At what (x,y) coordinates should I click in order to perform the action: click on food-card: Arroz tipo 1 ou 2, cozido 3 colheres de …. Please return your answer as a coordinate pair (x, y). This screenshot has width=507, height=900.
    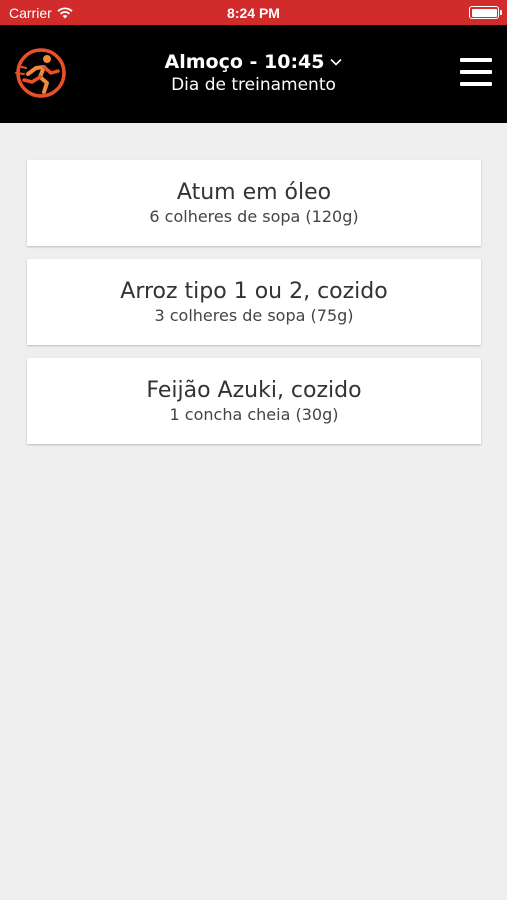
    Looking at the image, I should click on (254, 302).